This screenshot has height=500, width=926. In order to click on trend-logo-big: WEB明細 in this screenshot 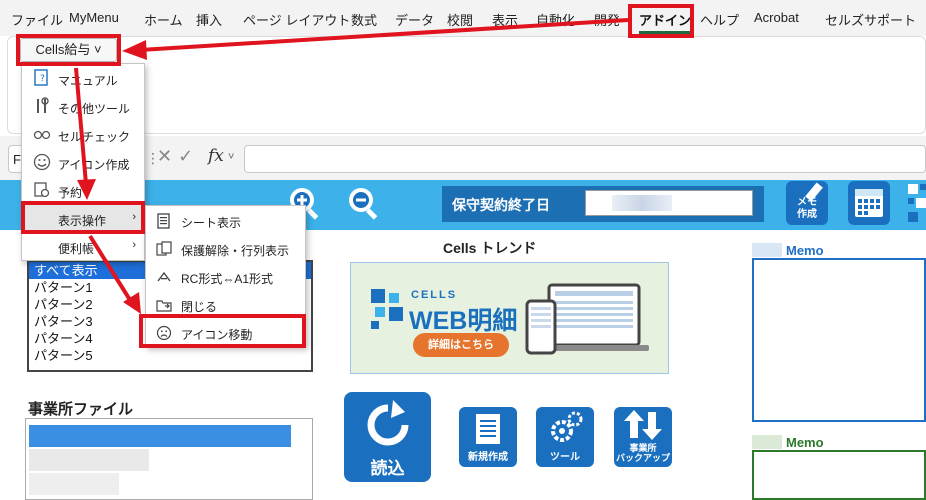, I will do `click(463, 321)`.